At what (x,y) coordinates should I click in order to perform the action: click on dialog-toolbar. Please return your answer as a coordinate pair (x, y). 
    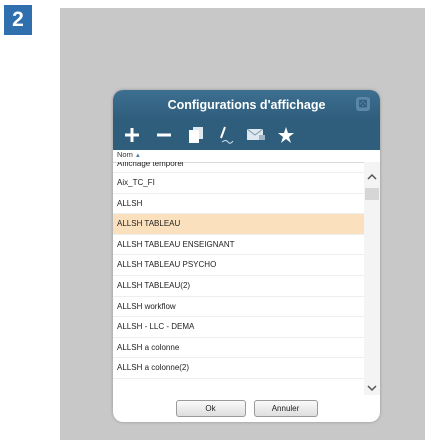
    Looking at the image, I should click on (246, 135).